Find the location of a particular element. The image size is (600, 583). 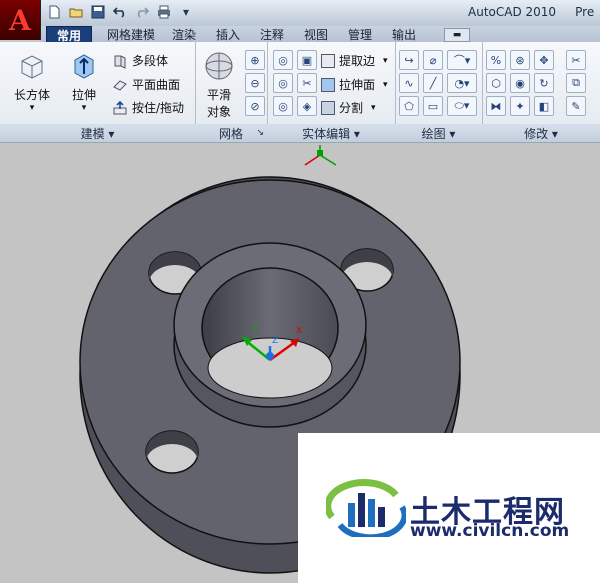

fillet-icon: ◧ is located at coordinates (544, 106).